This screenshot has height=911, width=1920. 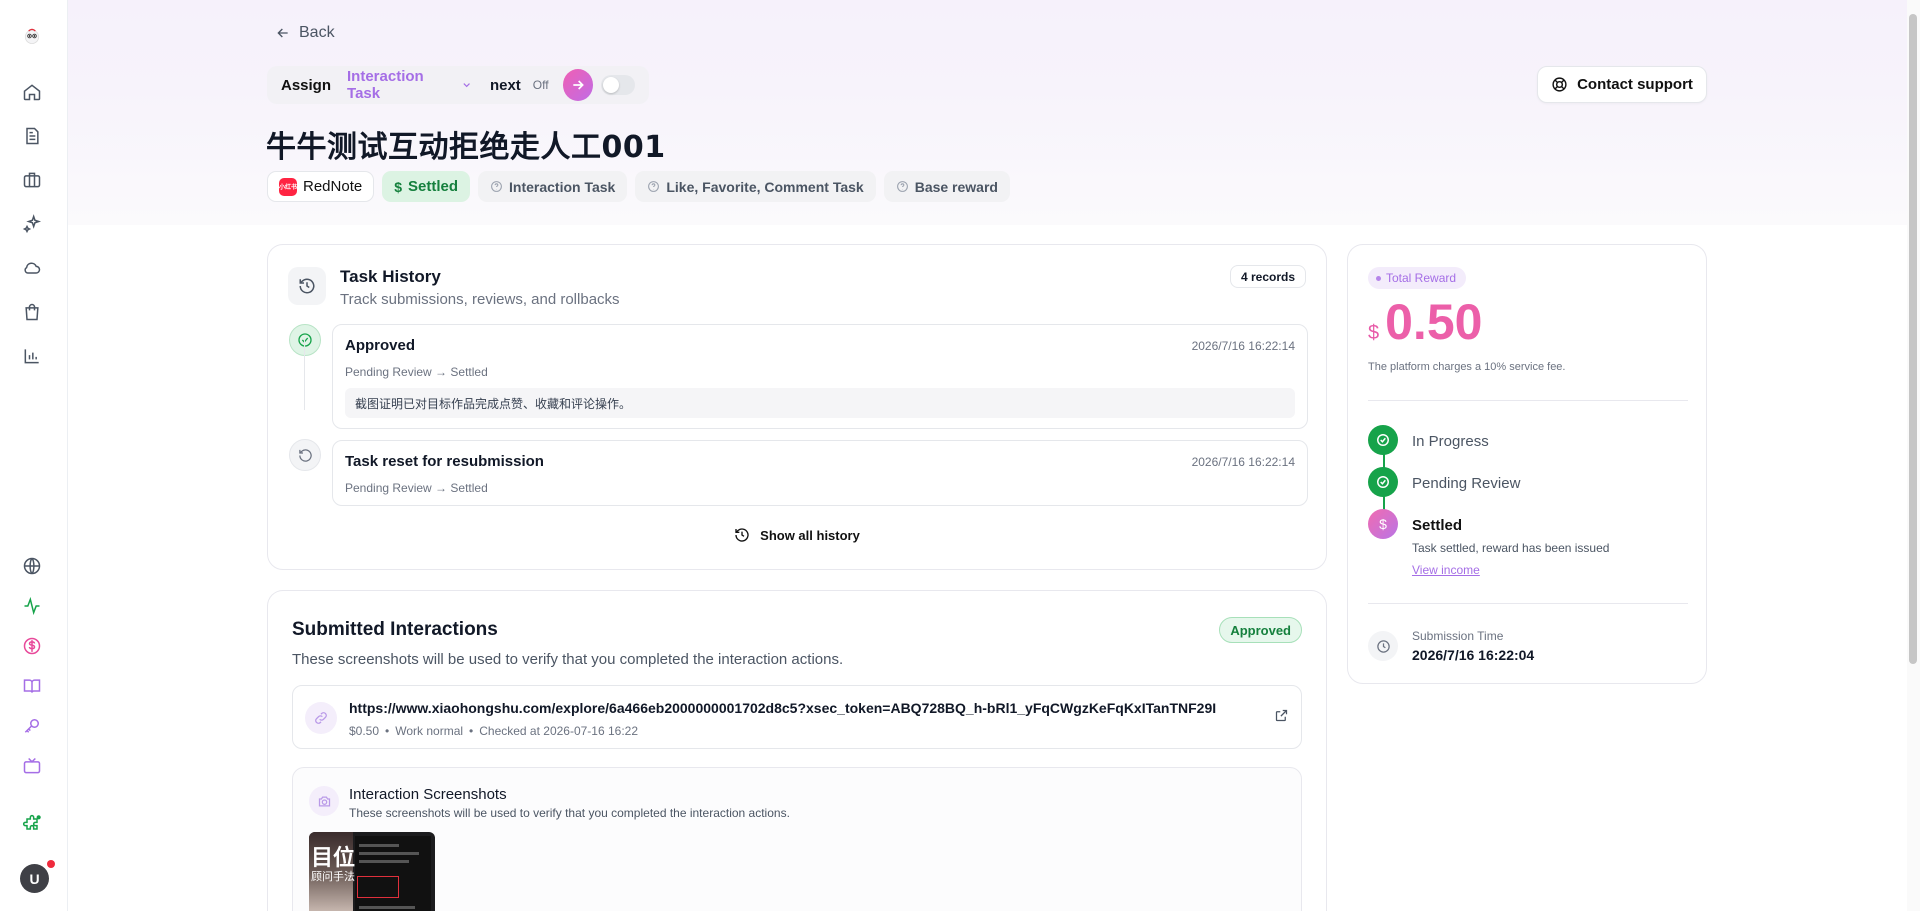 What do you see at coordinates (364, 731) in the screenshot?
I see `link-amount: $0.50` at bounding box center [364, 731].